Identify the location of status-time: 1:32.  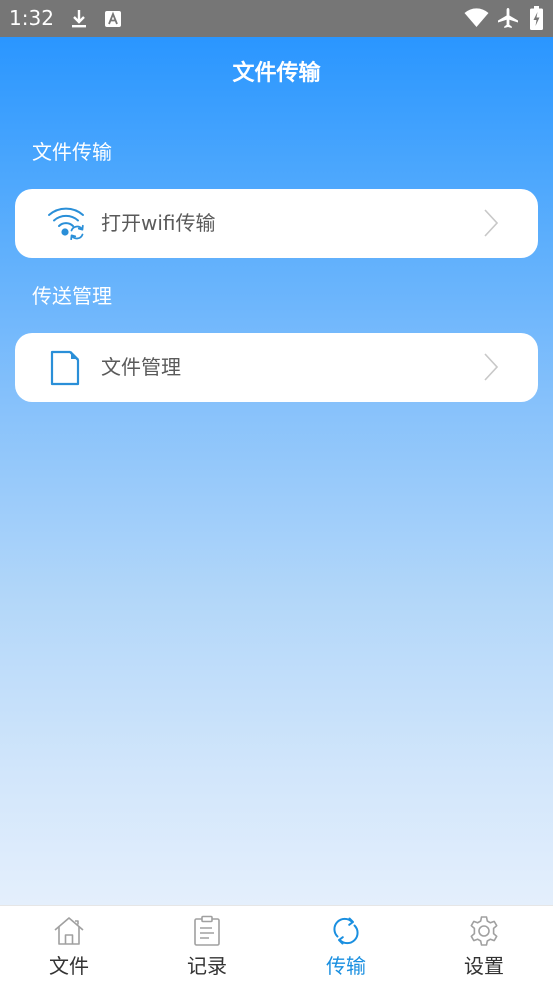
(31, 18).